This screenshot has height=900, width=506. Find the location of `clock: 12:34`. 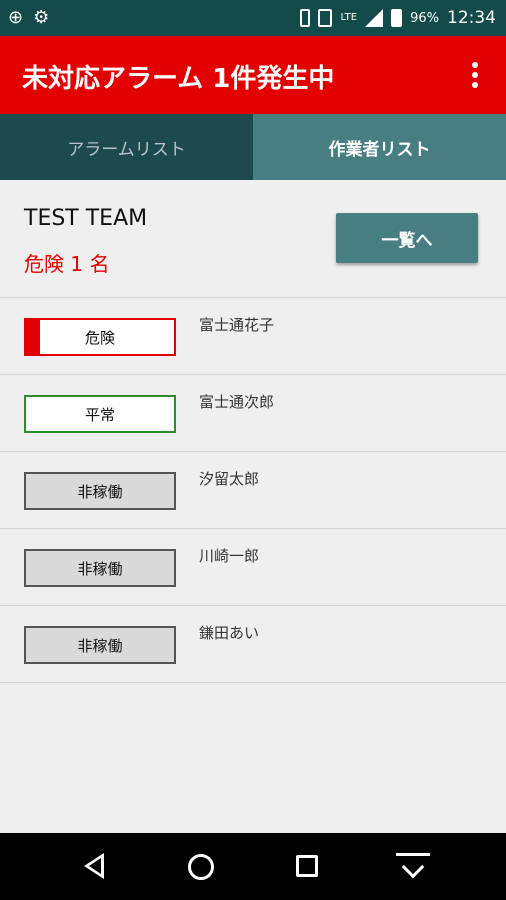

clock: 12:34 is located at coordinates (471, 18).